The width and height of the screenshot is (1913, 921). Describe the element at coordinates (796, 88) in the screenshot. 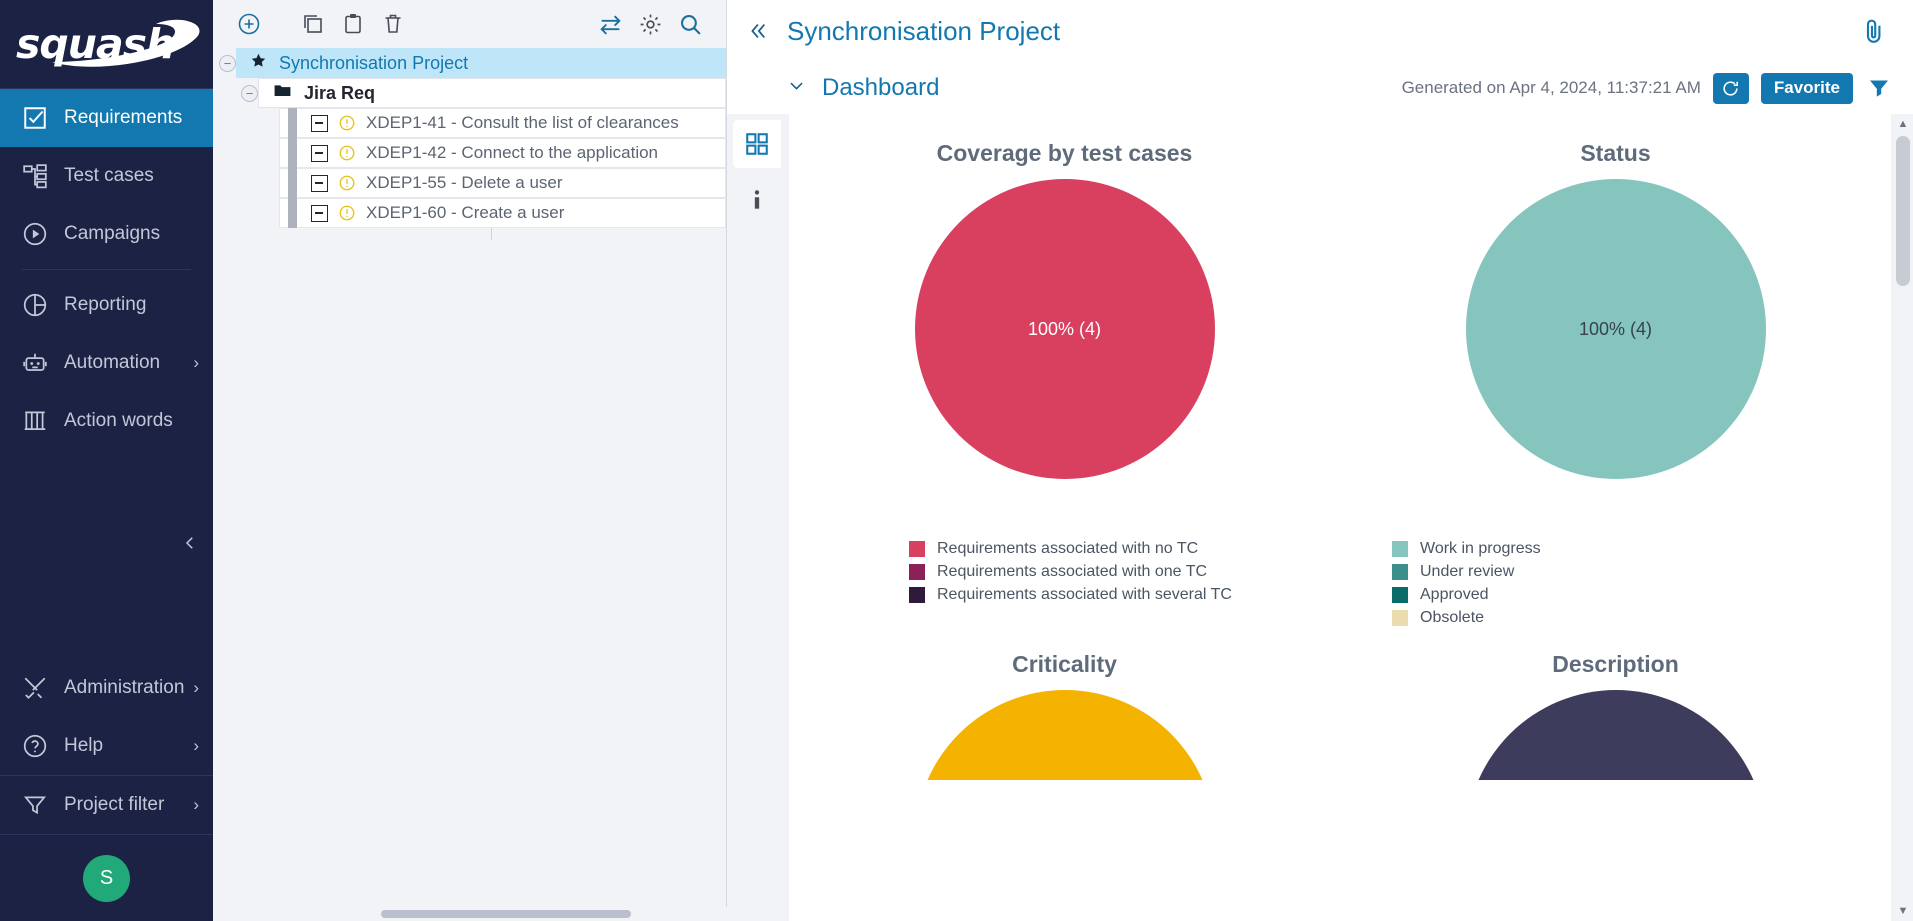

I see `chevron-down-icon` at that location.